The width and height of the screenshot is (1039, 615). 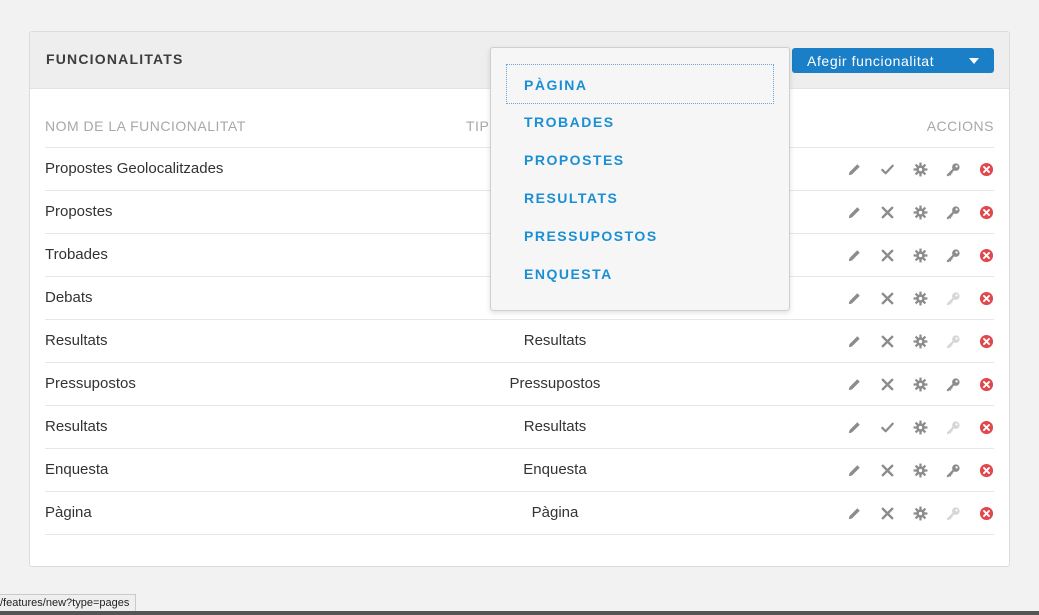 I want to click on feature-name: Propostes Geolocalitzades, so click(x=134, y=168).